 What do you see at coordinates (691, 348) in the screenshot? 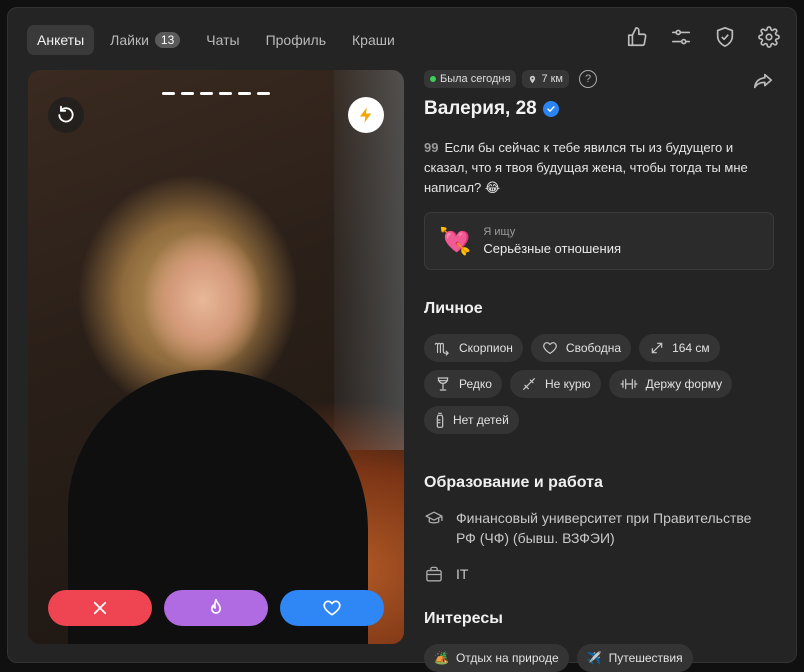
I see `tag-label: 164 см` at bounding box center [691, 348].